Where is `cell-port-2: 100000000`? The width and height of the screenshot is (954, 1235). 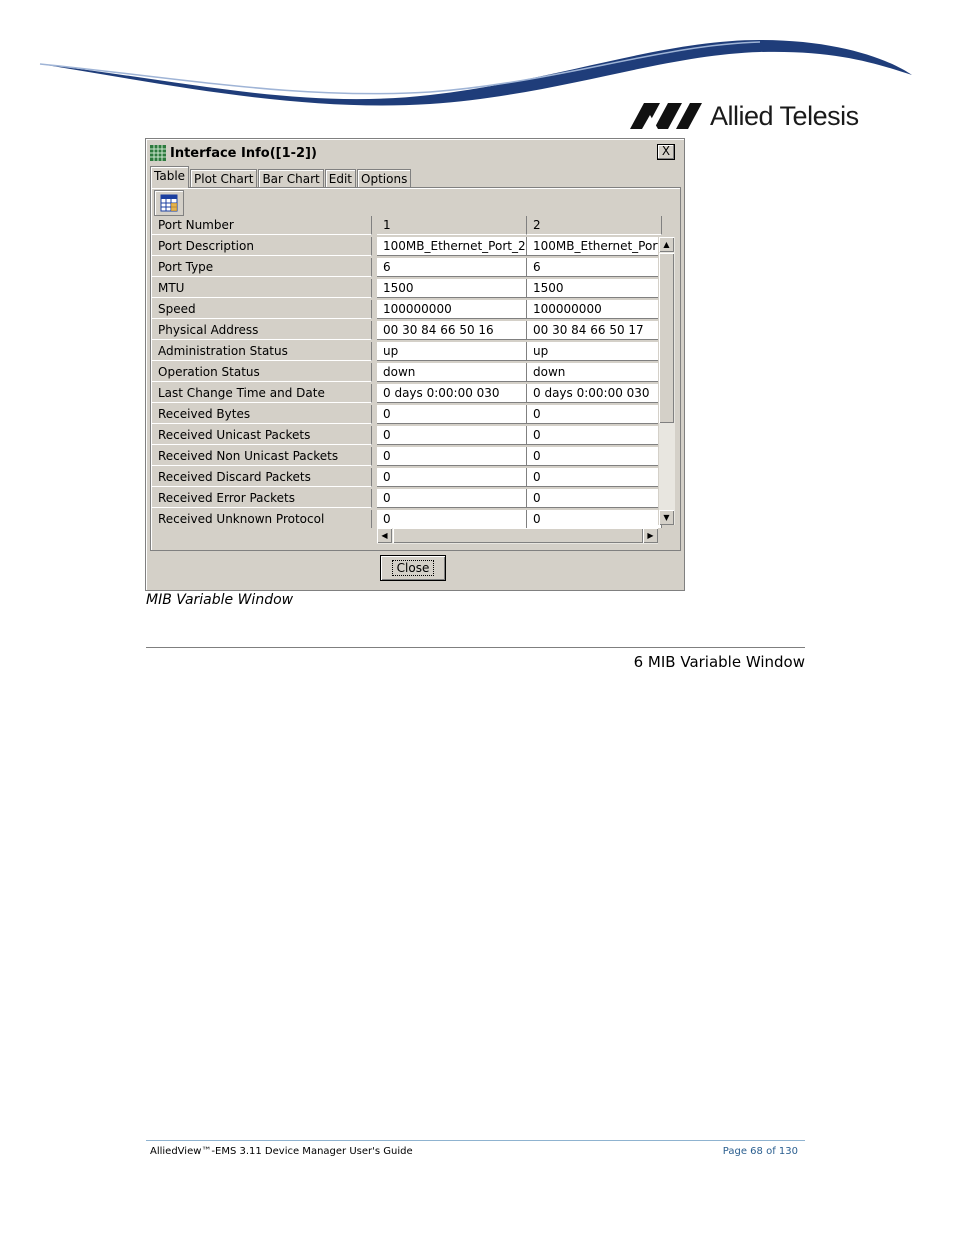
cell-port-2: 100000000 is located at coordinates (594, 309).